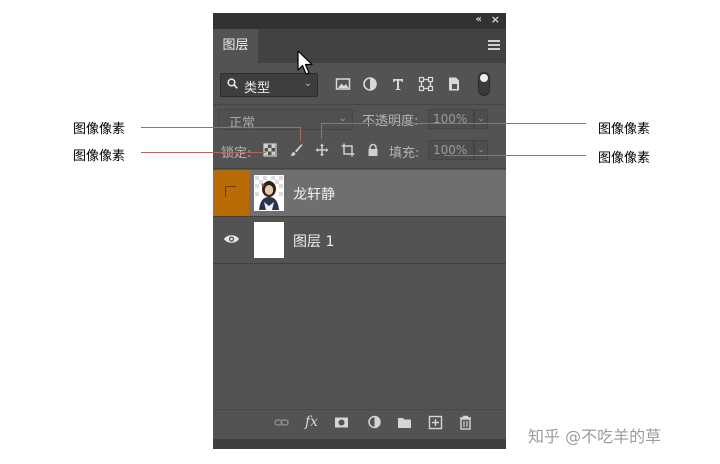 This screenshot has width=720, height=464. I want to click on blend-row: 正常 ⌄ 不透明度: 100% ⌄, so click(359, 119).